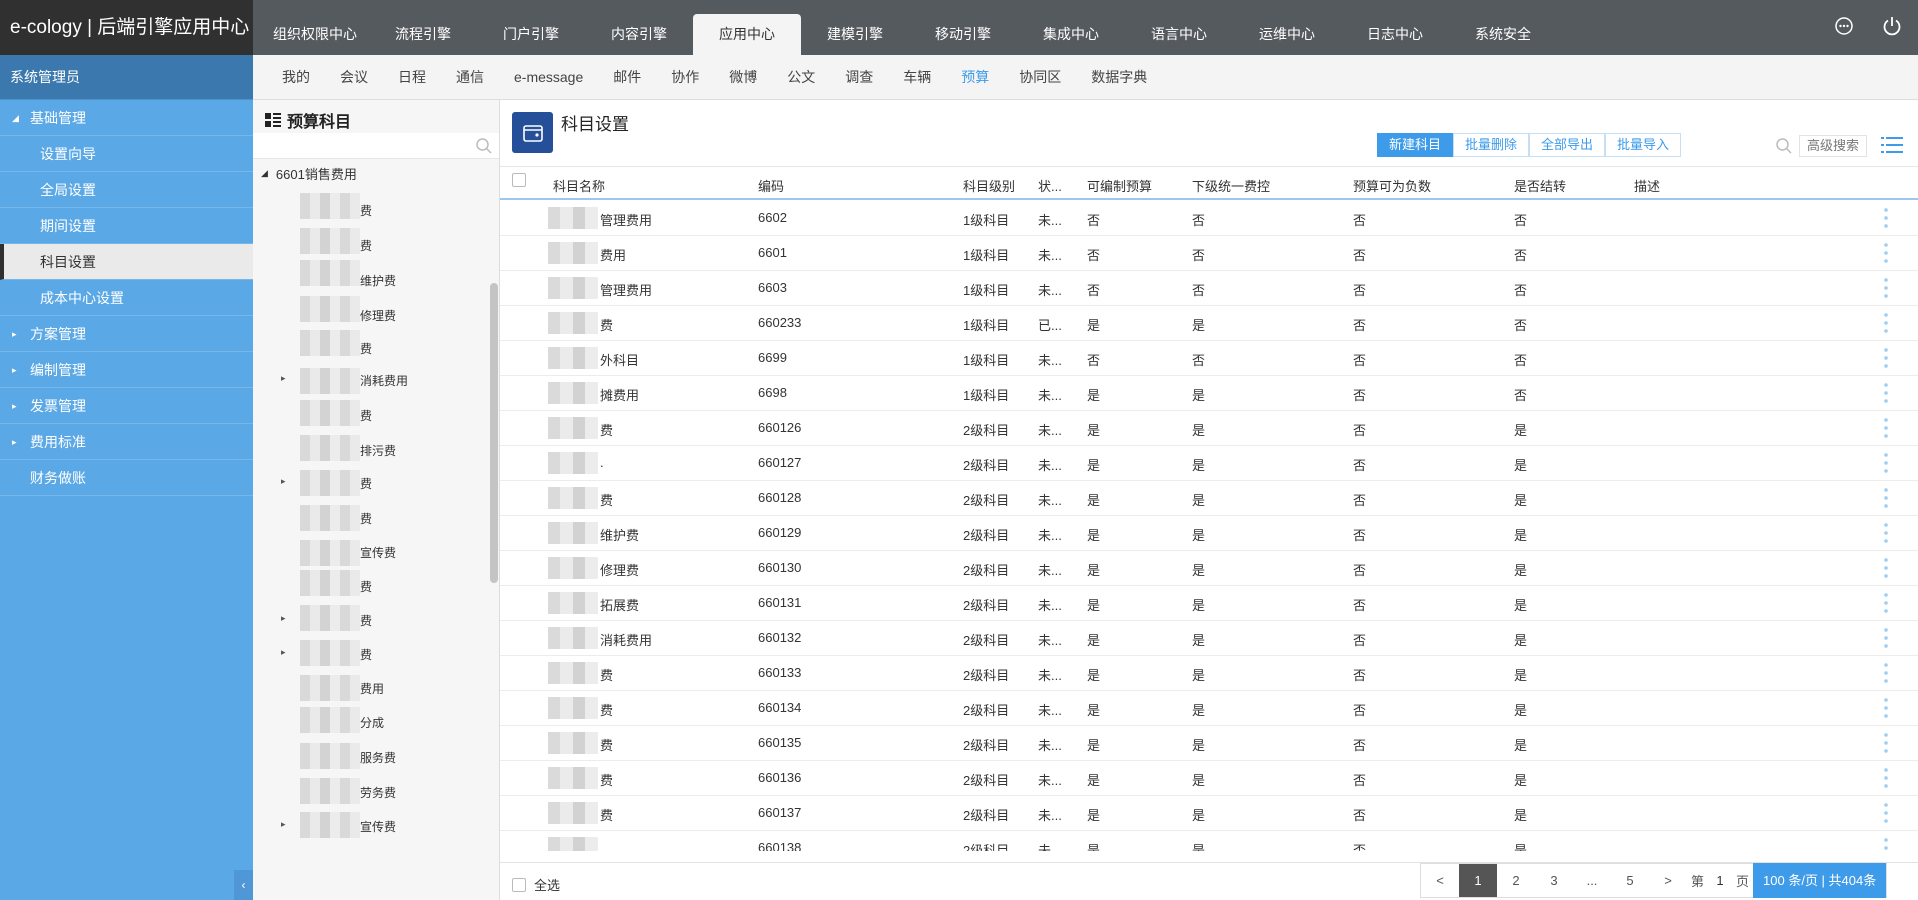  Describe the element at coordinates (685, 77) in the screenshot. I see `sub-nav-item: 协作` at that location.